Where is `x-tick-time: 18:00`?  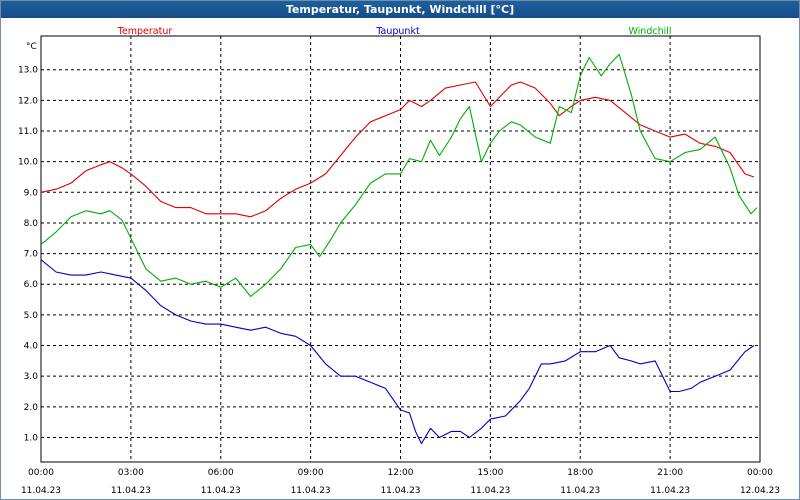
x-tick-time: 18:00 is located at coordinates (580, 473).